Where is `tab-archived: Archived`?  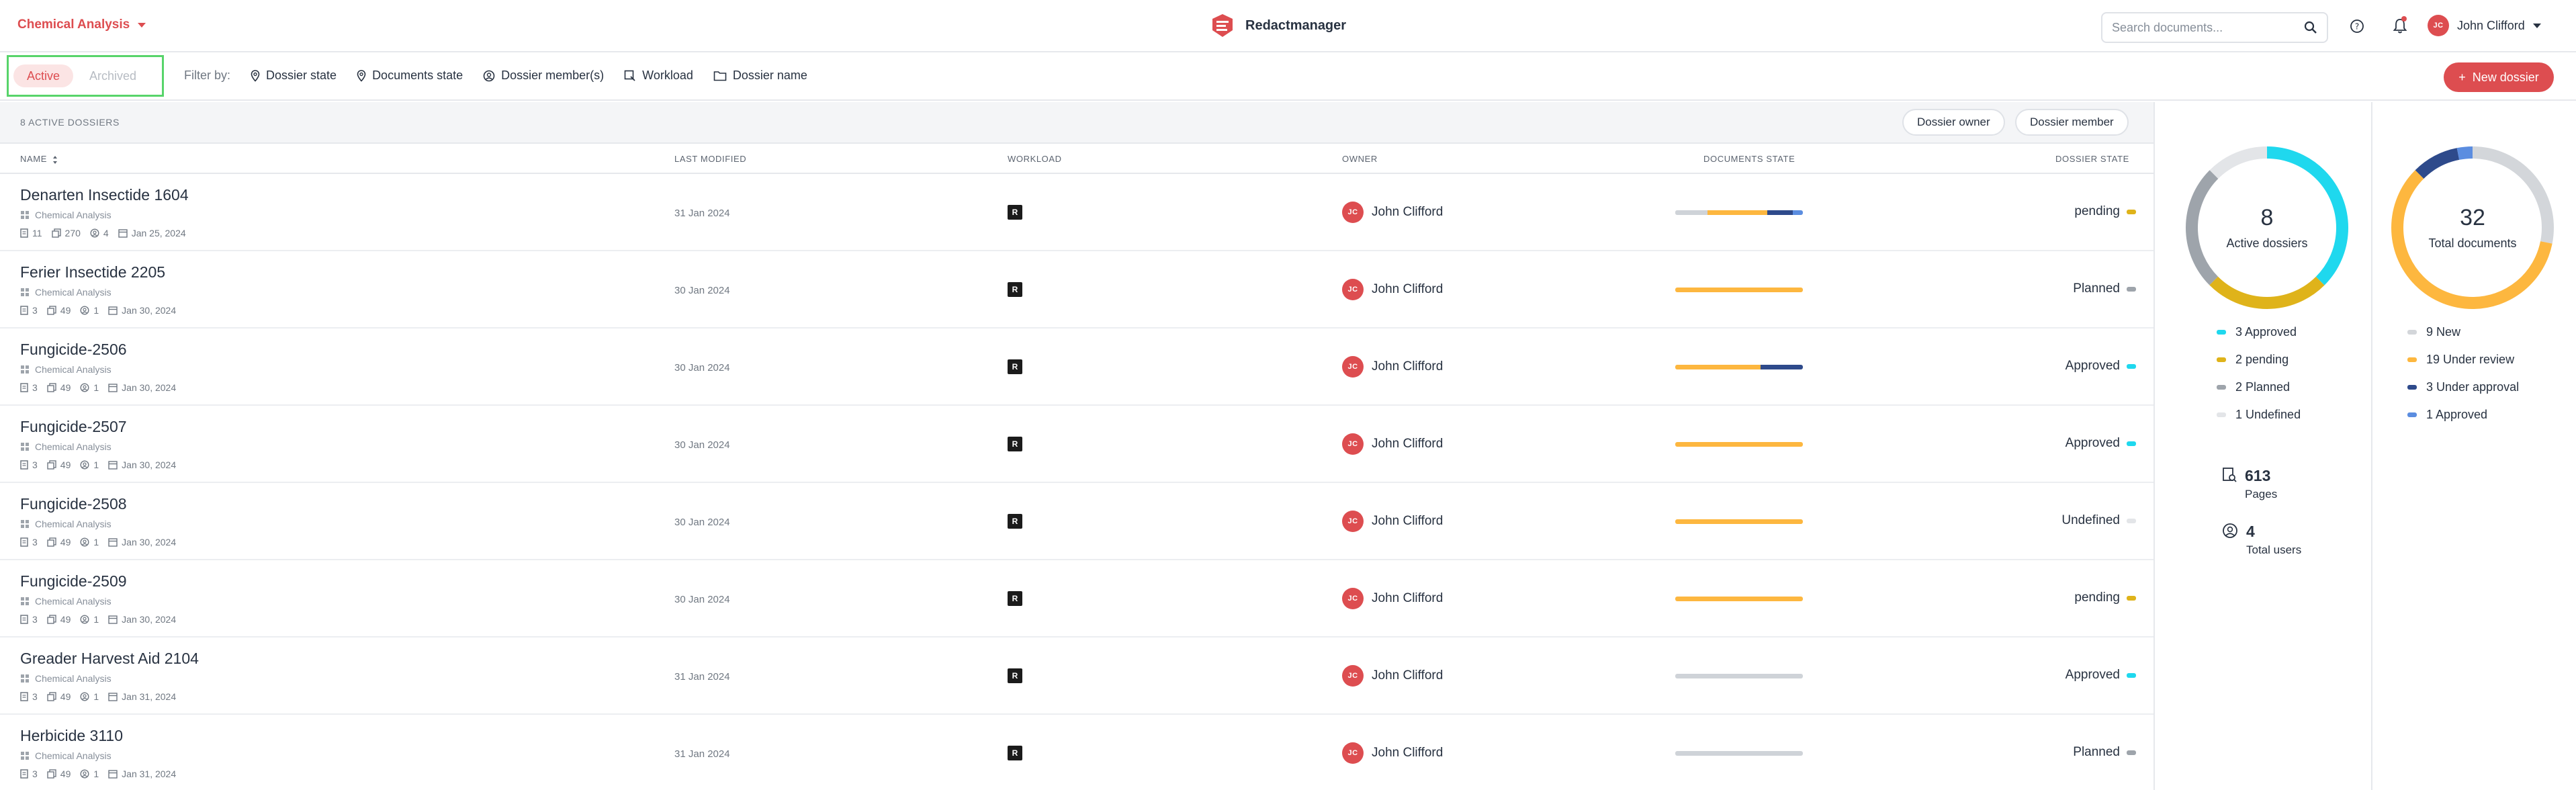
tab-archived: Archived is located at coordinates (113, 75).